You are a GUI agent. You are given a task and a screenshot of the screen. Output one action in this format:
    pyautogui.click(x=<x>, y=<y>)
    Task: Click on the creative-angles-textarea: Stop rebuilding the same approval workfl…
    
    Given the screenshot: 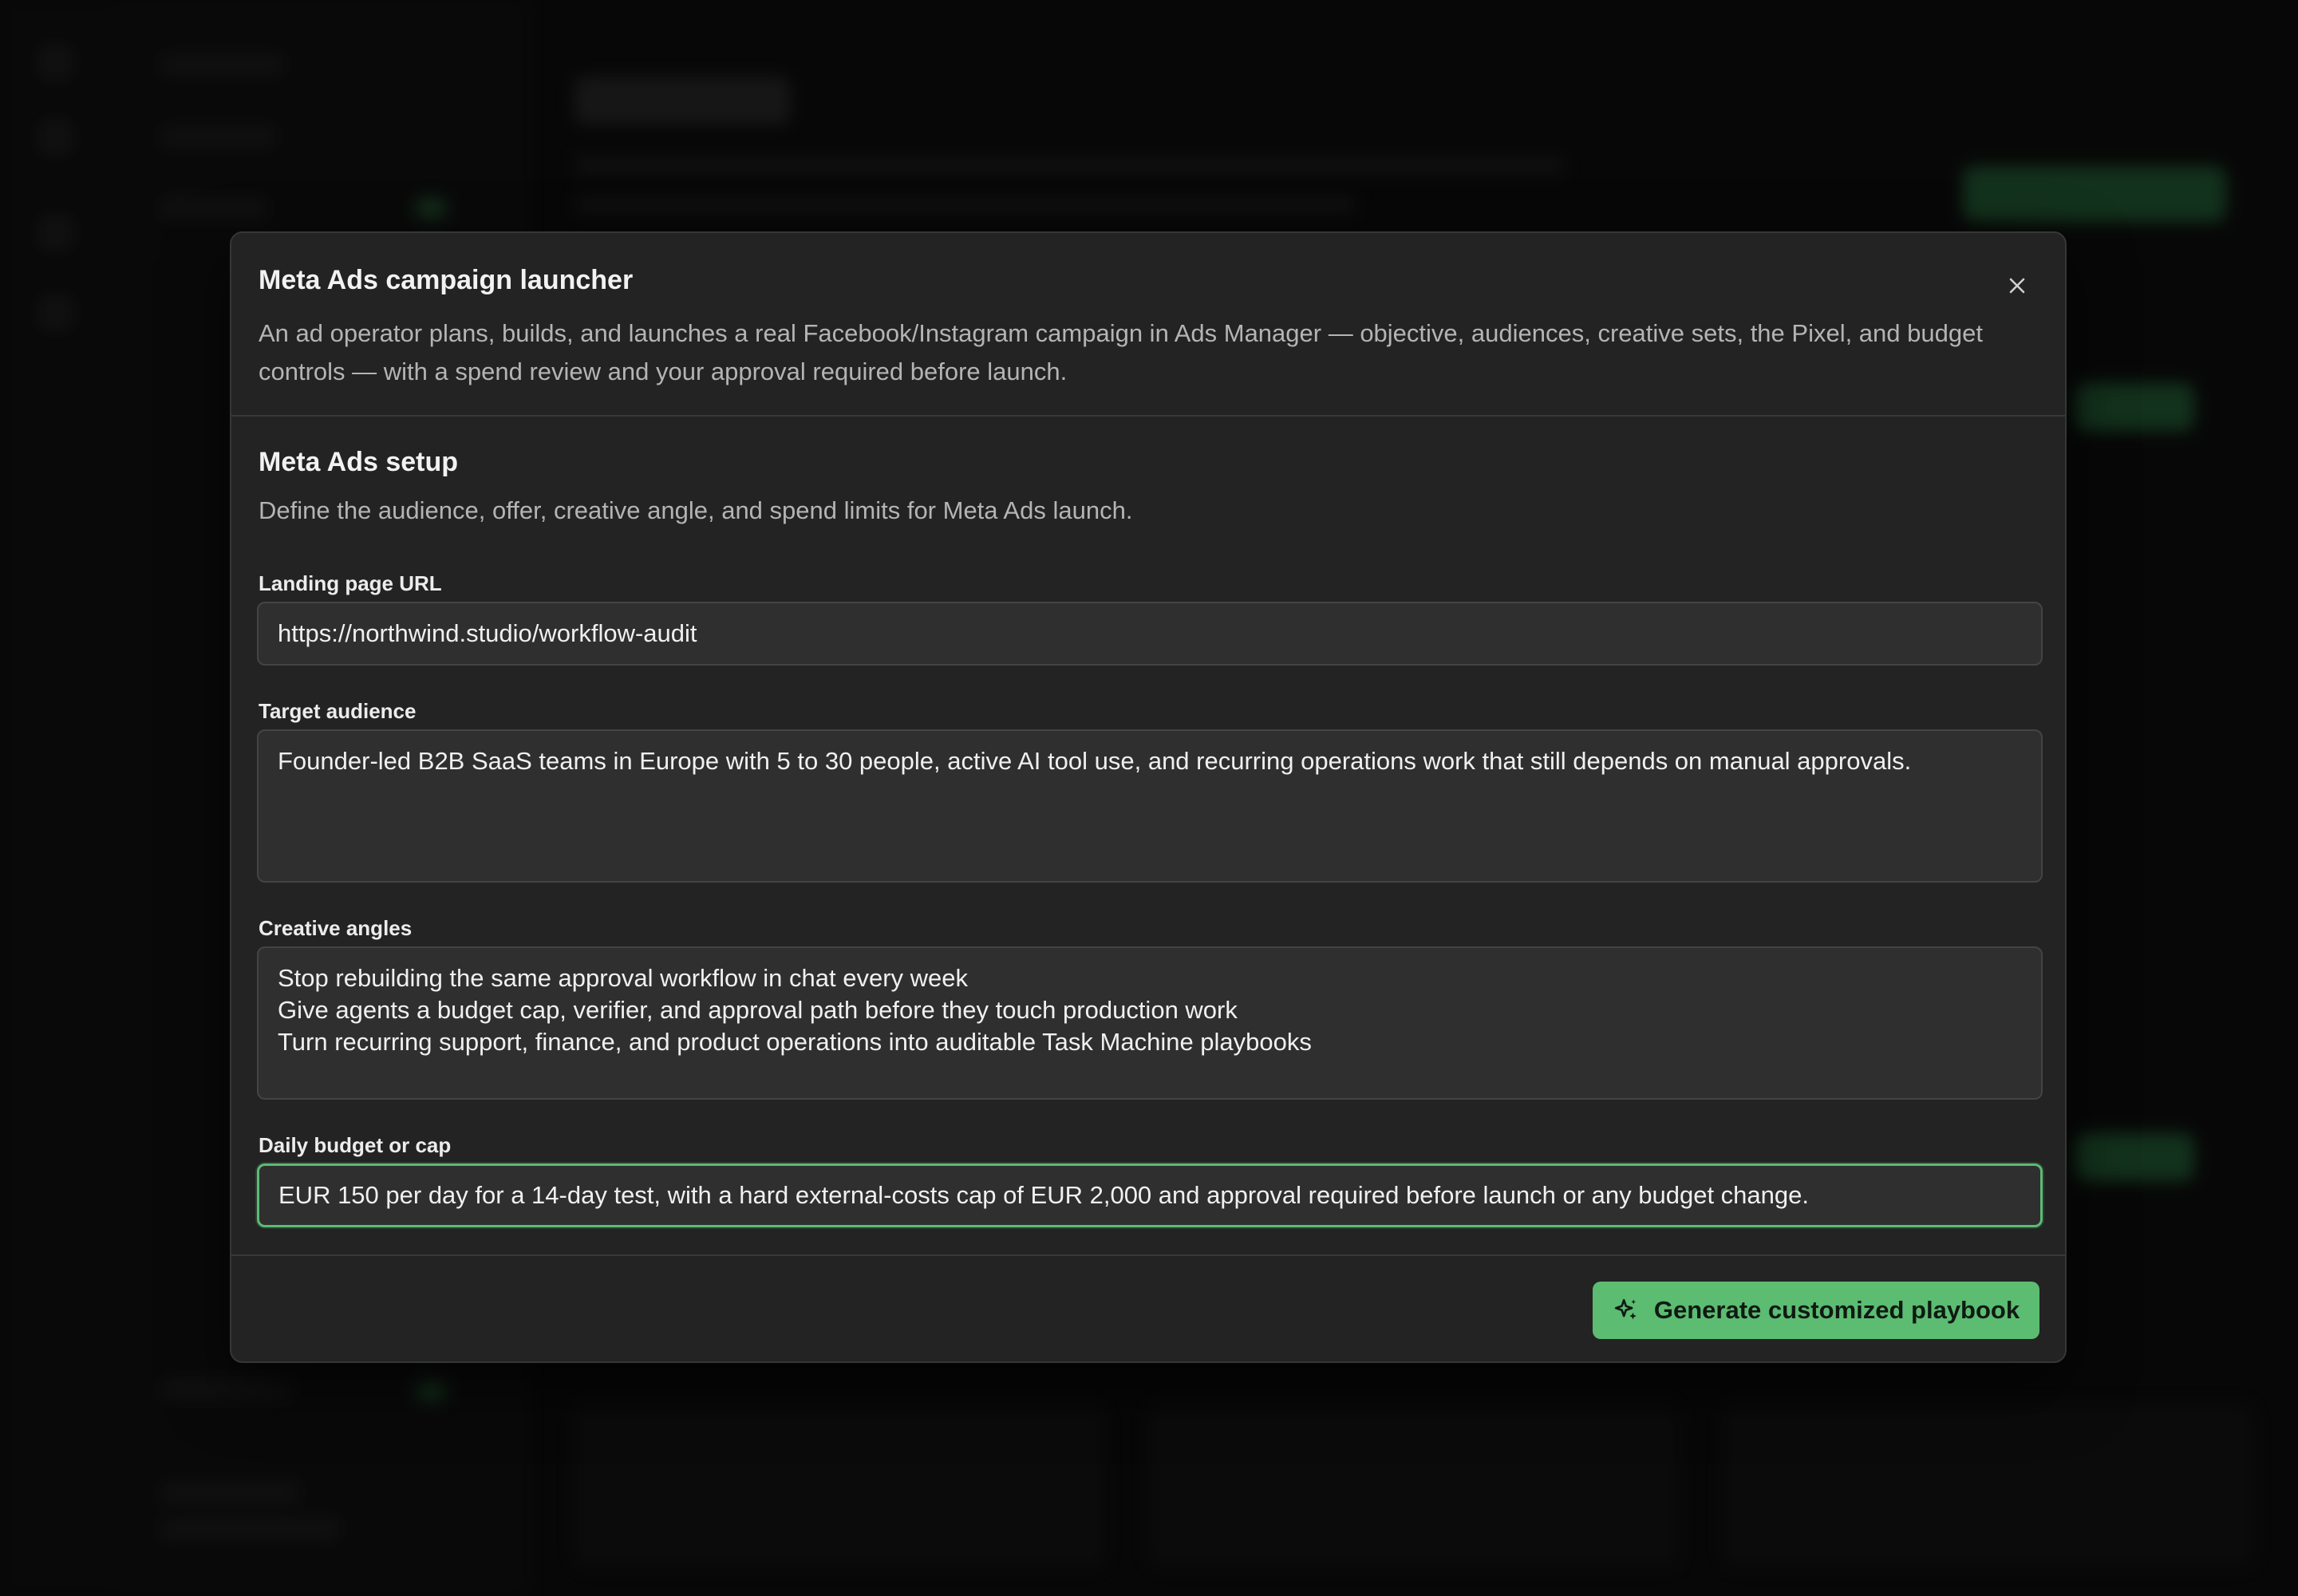 What is the action you would take?
    pyautogui.click(x=1150, y=1023)
    